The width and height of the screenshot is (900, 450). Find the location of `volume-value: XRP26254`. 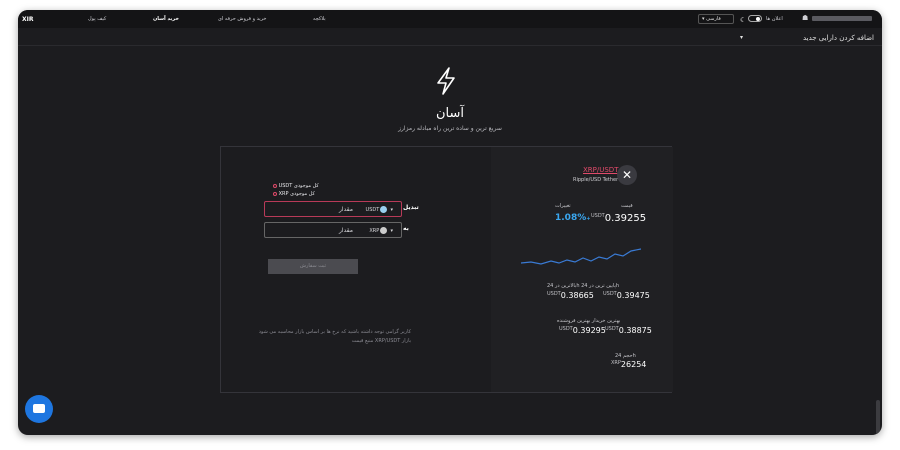

volume-value: XRP26254 is located at coordinates (629, 364).